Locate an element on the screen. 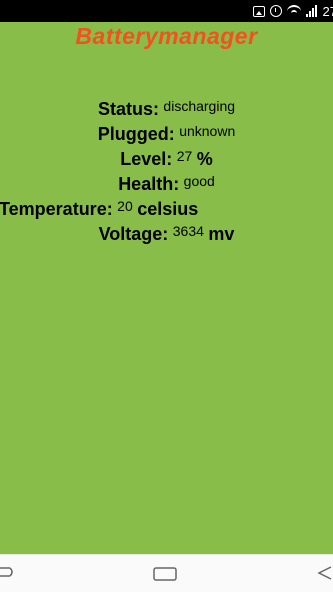 Image resolution: width=333 pixels, height=592 pixels. level-value: 27 is located at coordinates (184, 156).